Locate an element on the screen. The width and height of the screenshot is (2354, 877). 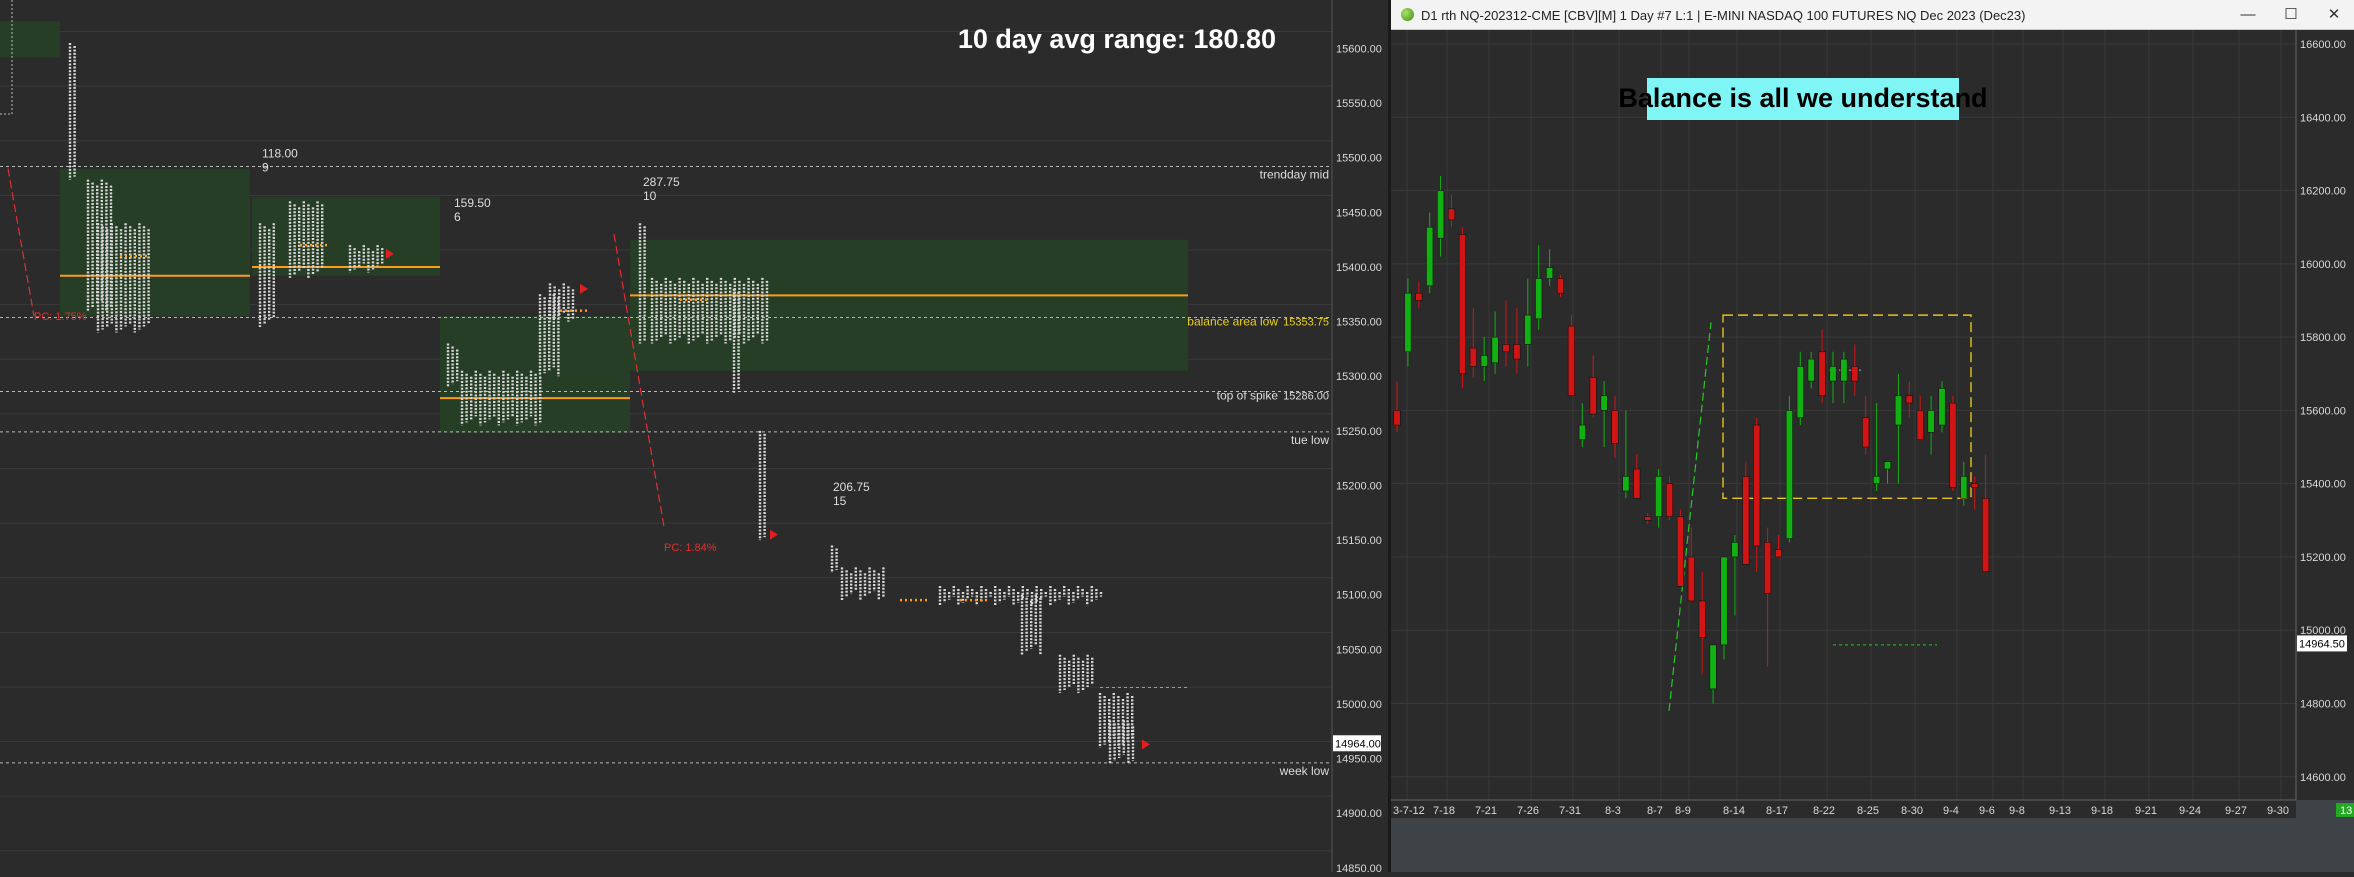
date-tick-label: 8-7 is located at coordinates (1655, 811).